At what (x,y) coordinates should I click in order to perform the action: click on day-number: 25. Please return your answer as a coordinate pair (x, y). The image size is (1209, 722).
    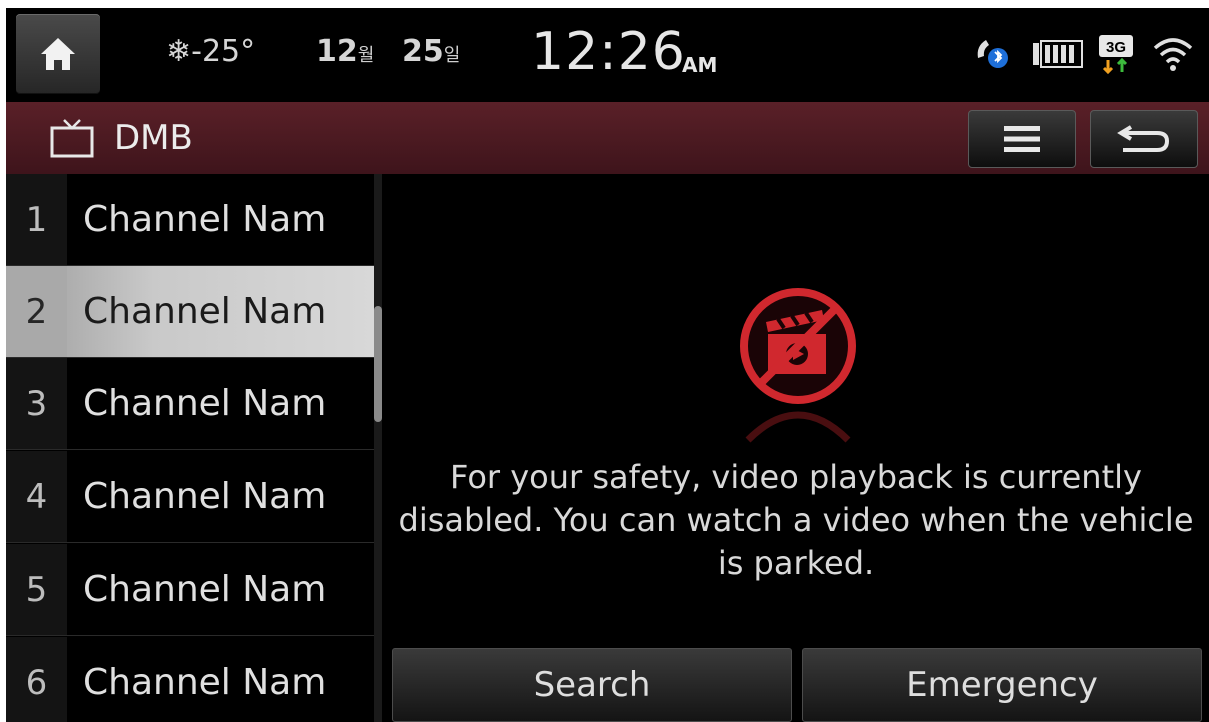
    Looking at the image, I should click on (423, 51).